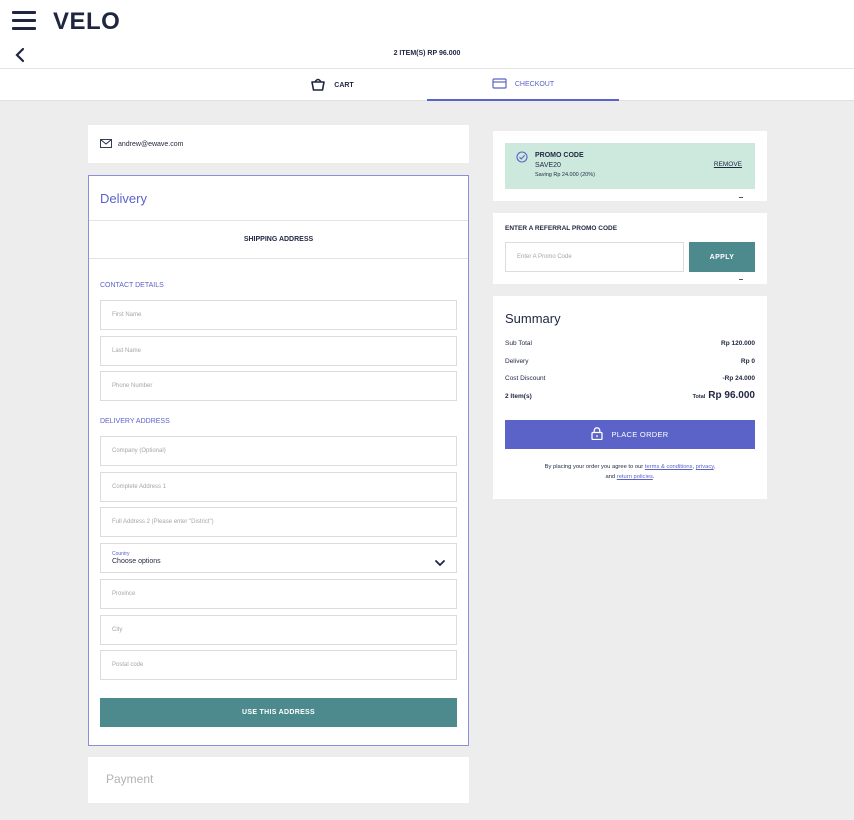  Describe the element at coordinates (518, 343) in the screenshot. I see `summary-row-label: Sub Total` at that location.